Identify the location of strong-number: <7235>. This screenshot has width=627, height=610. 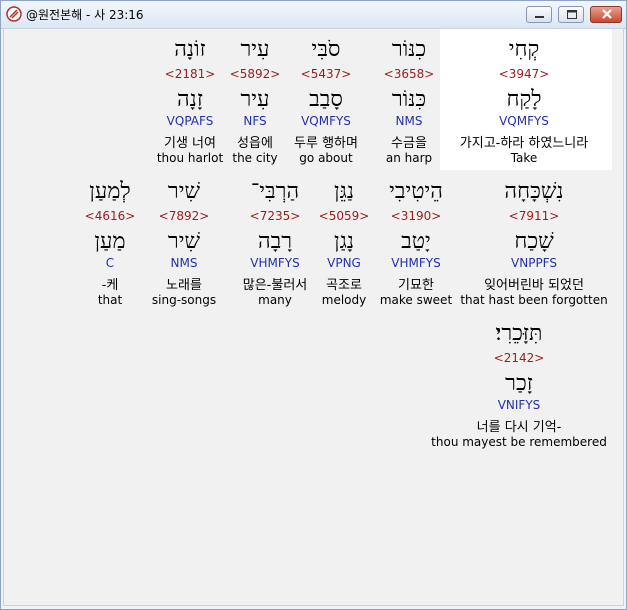
(275, 216).